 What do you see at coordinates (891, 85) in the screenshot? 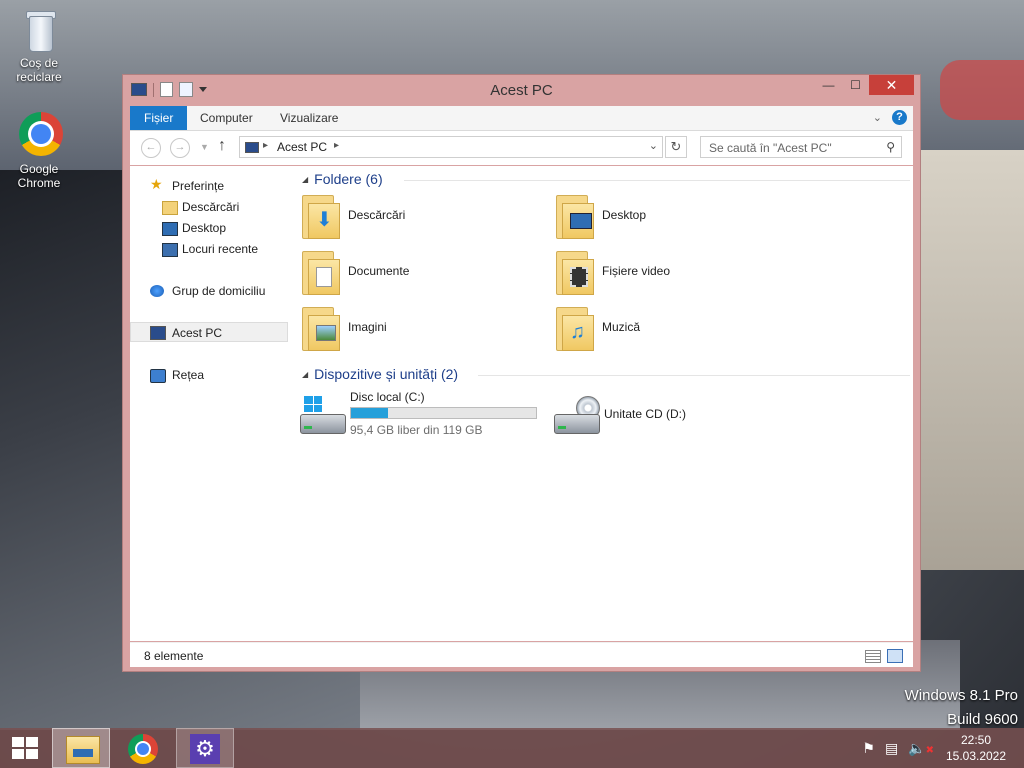
I see `close-button: ✕` at bounding box center [891, 85].